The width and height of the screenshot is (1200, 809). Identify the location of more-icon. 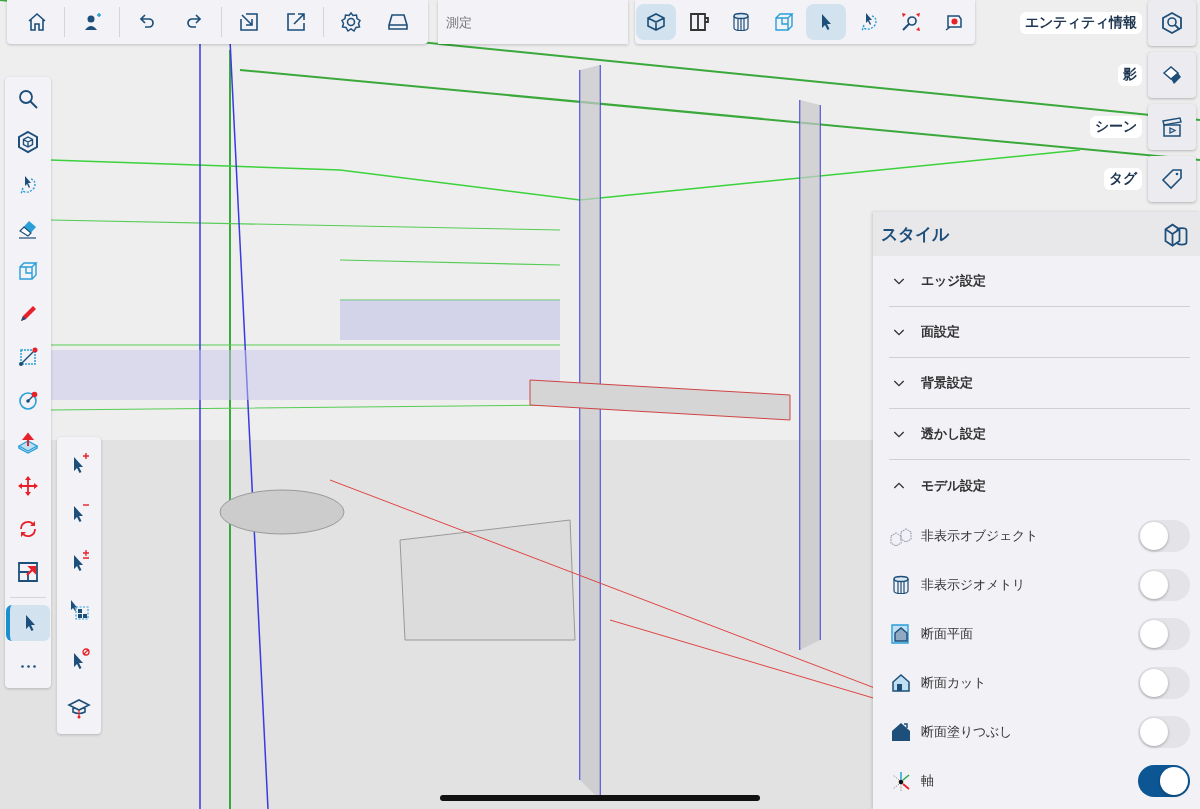
(28, 666).